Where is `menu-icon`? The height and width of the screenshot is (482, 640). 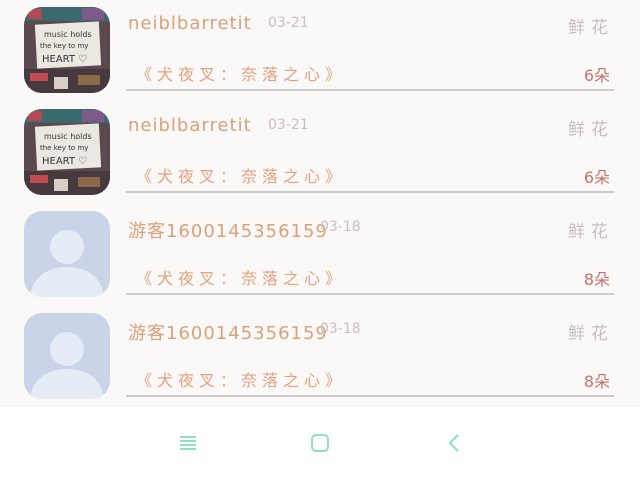
menu-icon is located at coordinates (188, 443).